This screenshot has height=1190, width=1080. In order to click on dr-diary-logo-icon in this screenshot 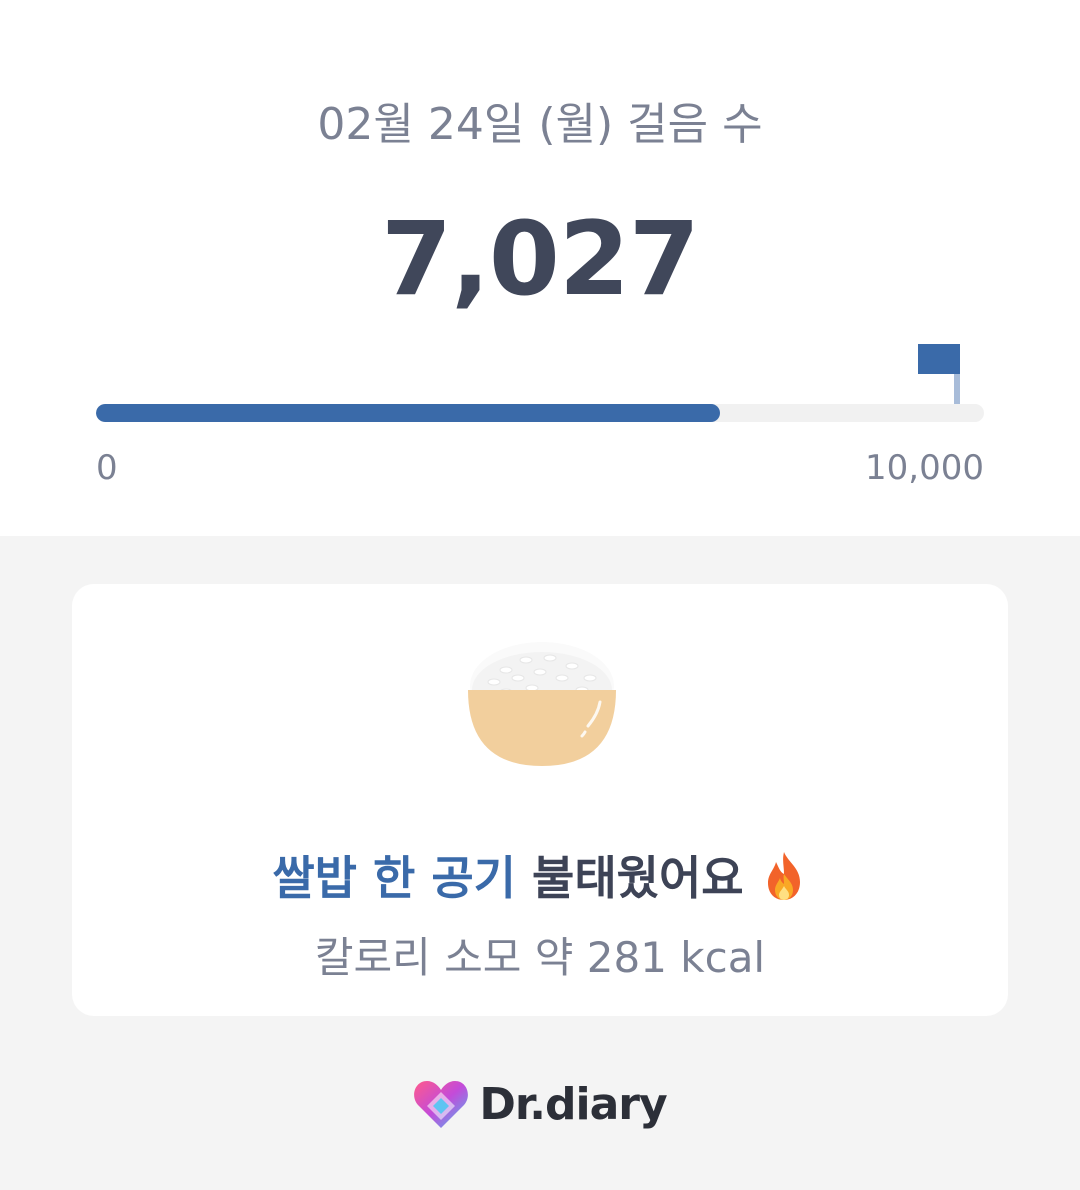, I will do `click(441, 1104)`.